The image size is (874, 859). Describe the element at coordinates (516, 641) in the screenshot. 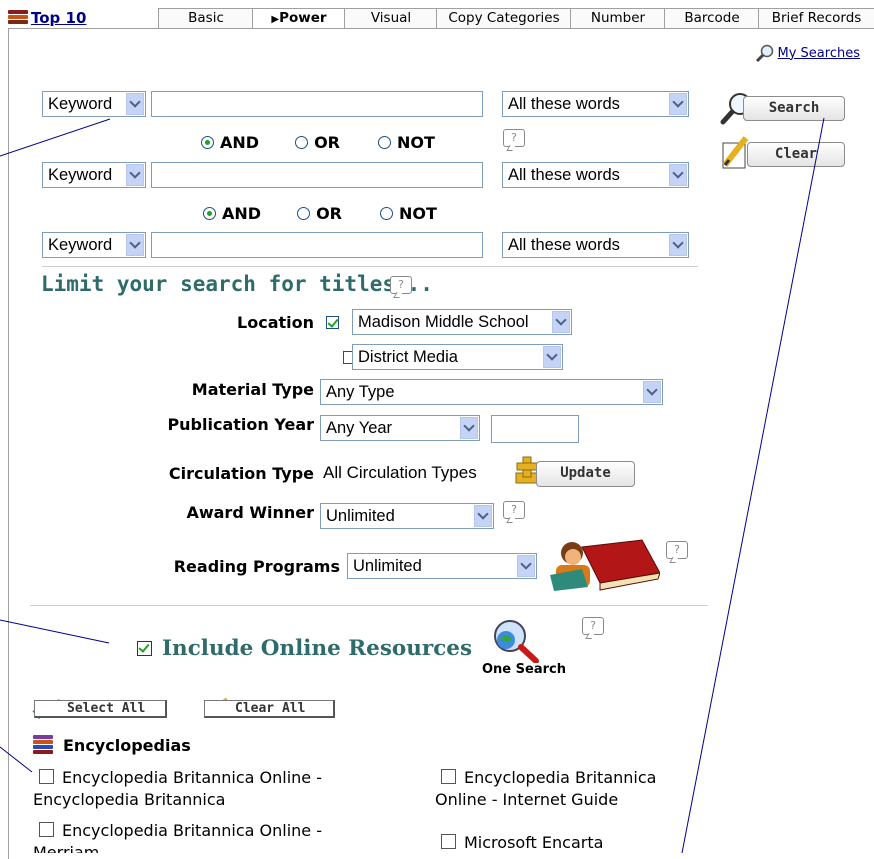

I see `one-search-icon` at that location.